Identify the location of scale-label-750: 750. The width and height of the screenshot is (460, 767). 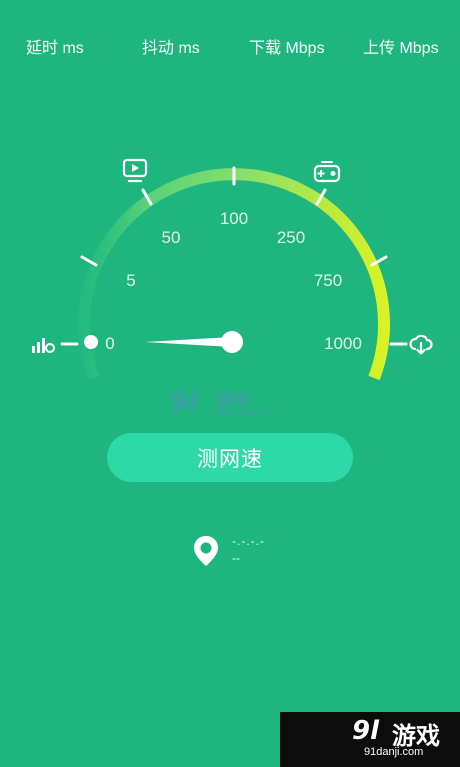
(328, 280).